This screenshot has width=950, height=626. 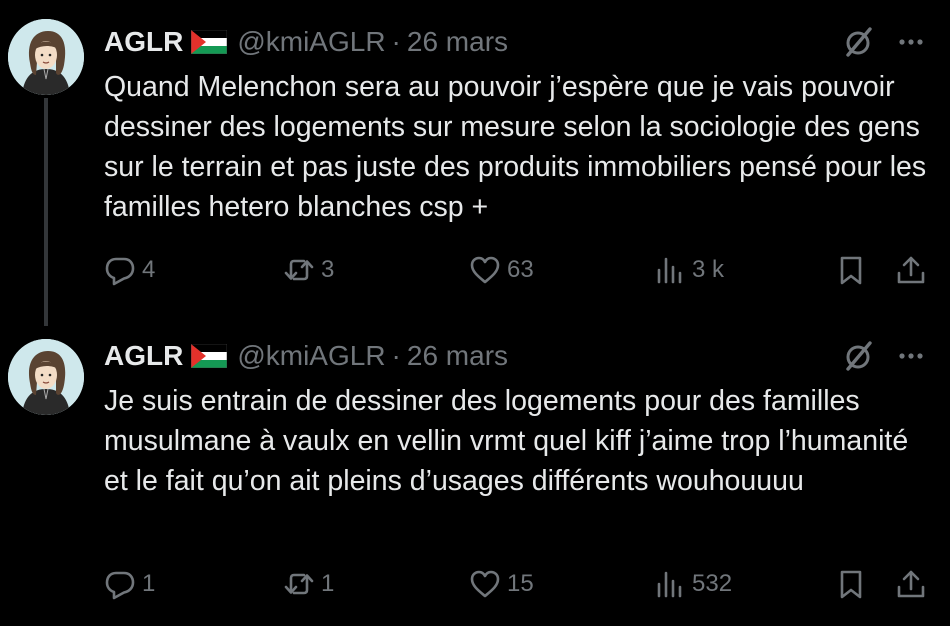 I want to click on tweet-actions: 1 1 15 532, so click(x=475, y=584).